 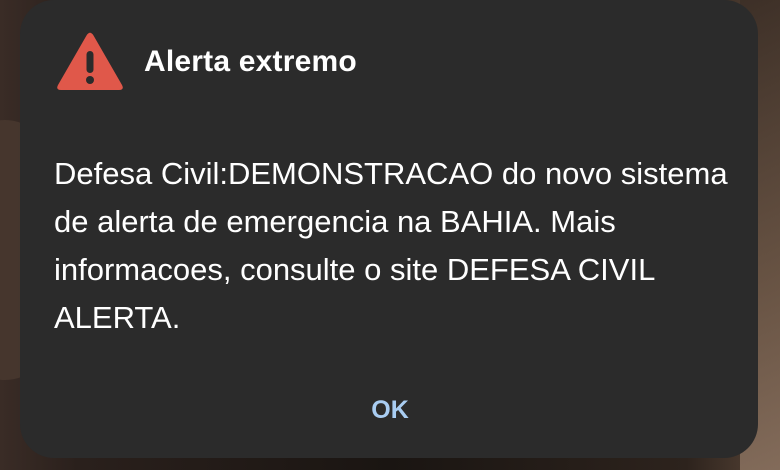 I want to click on warning-triangle-icon, so click(x=90, y=61).